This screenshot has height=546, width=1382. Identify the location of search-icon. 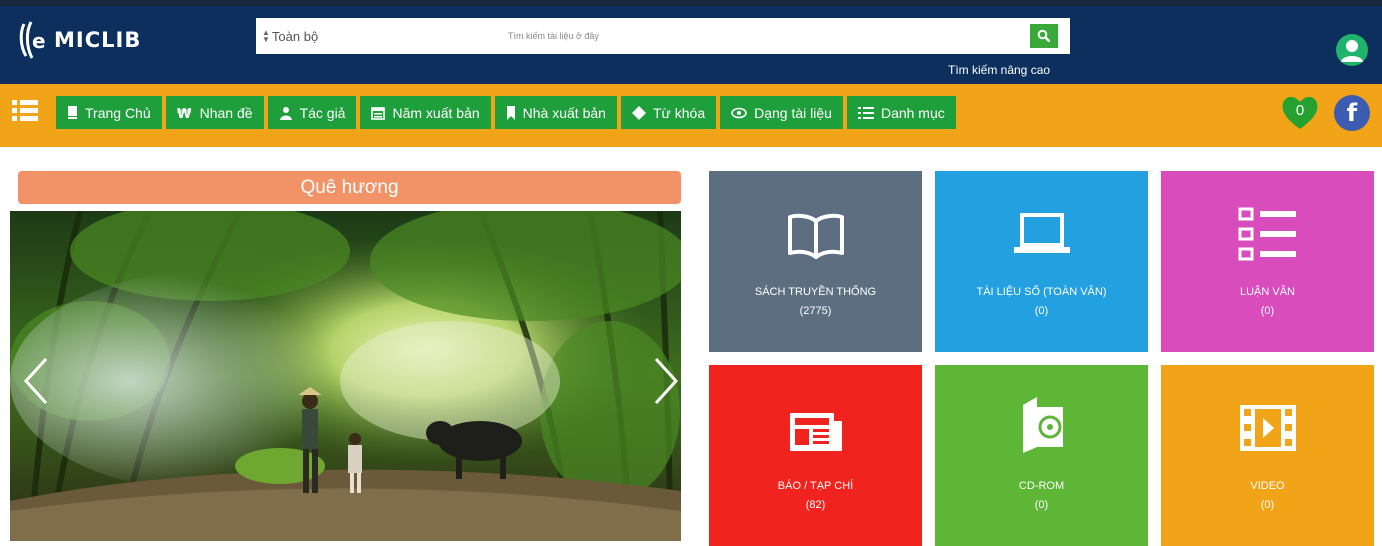
(1044, 36).